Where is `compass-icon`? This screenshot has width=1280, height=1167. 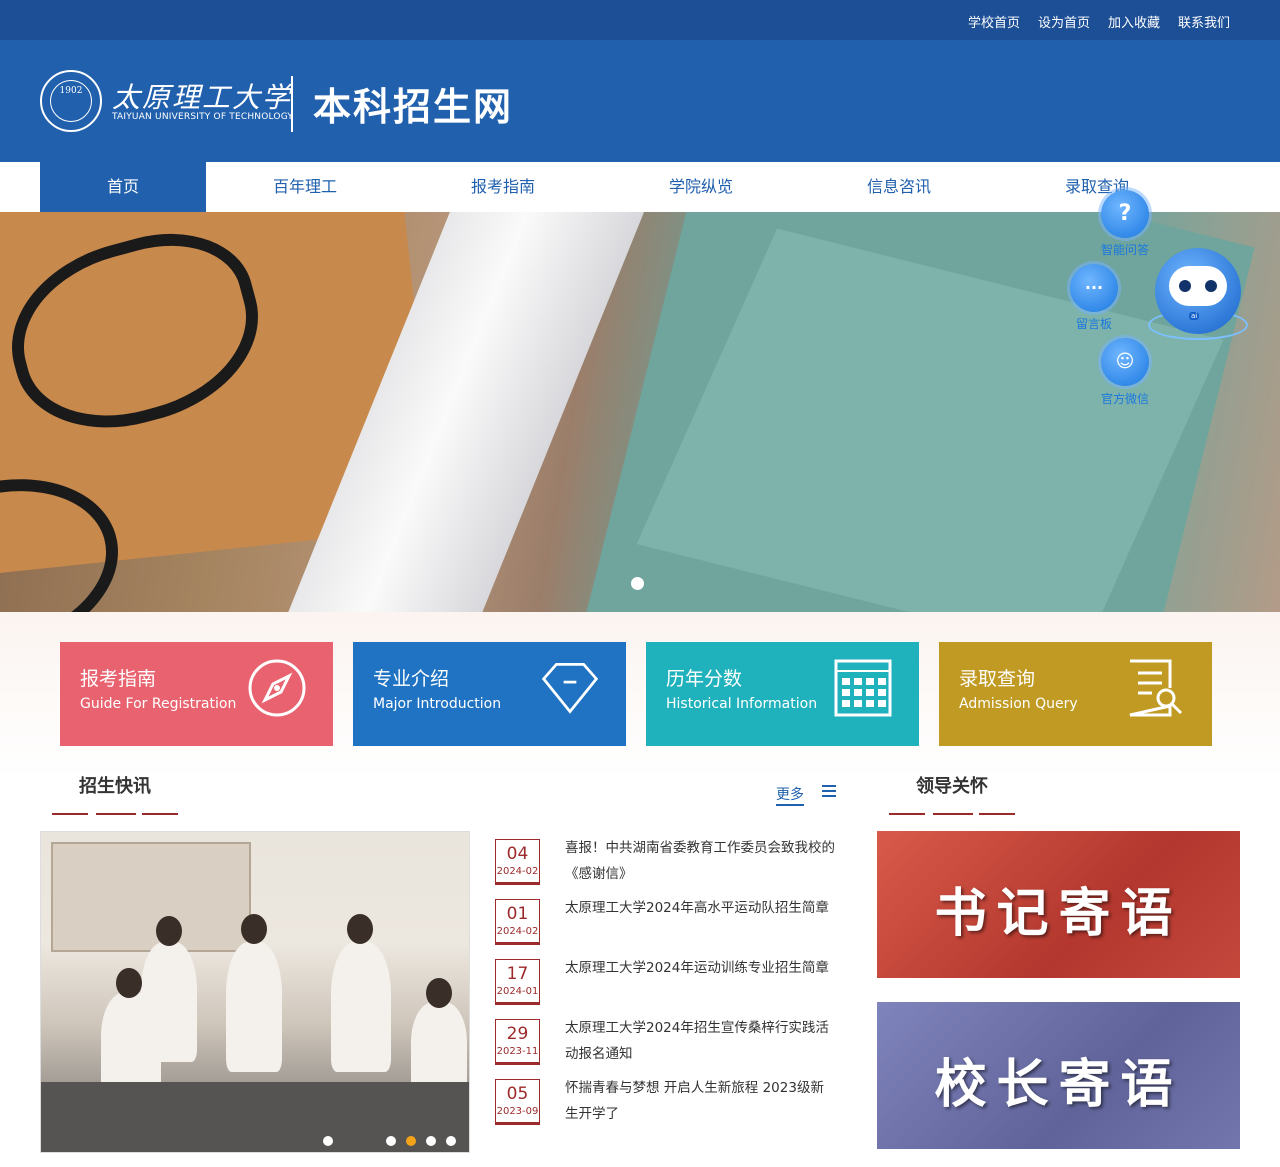
compass-icon is located at coordinates (277, 688).